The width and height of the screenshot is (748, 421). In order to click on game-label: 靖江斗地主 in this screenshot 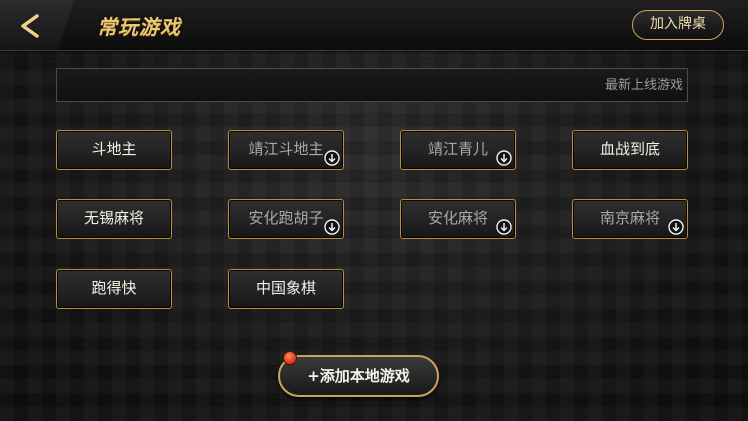, I will do `click(286, 149)`.